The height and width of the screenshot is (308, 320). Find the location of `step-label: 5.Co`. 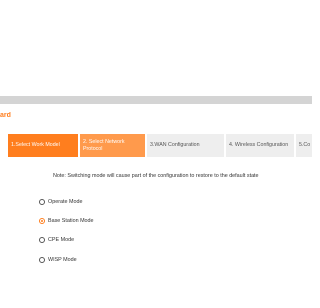

step-label: 5.Co is located at coordinates (305, 145).